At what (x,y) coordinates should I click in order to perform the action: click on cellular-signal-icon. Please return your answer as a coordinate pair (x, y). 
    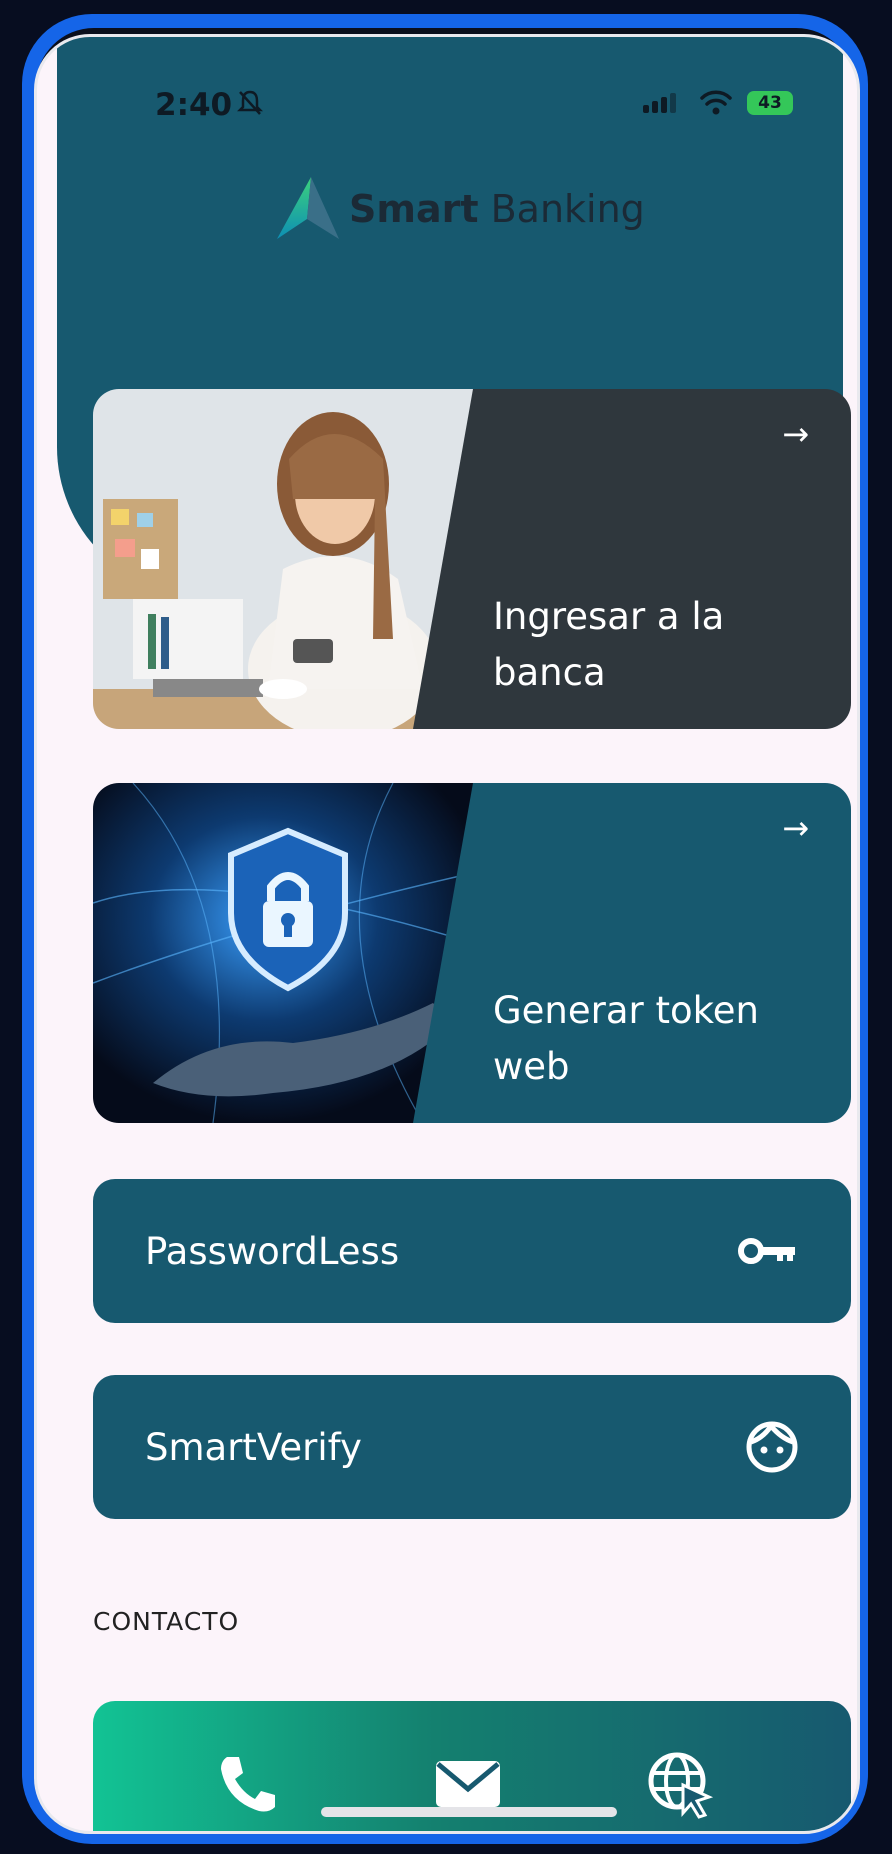
    Looking at the image, I should click on (659, 103).